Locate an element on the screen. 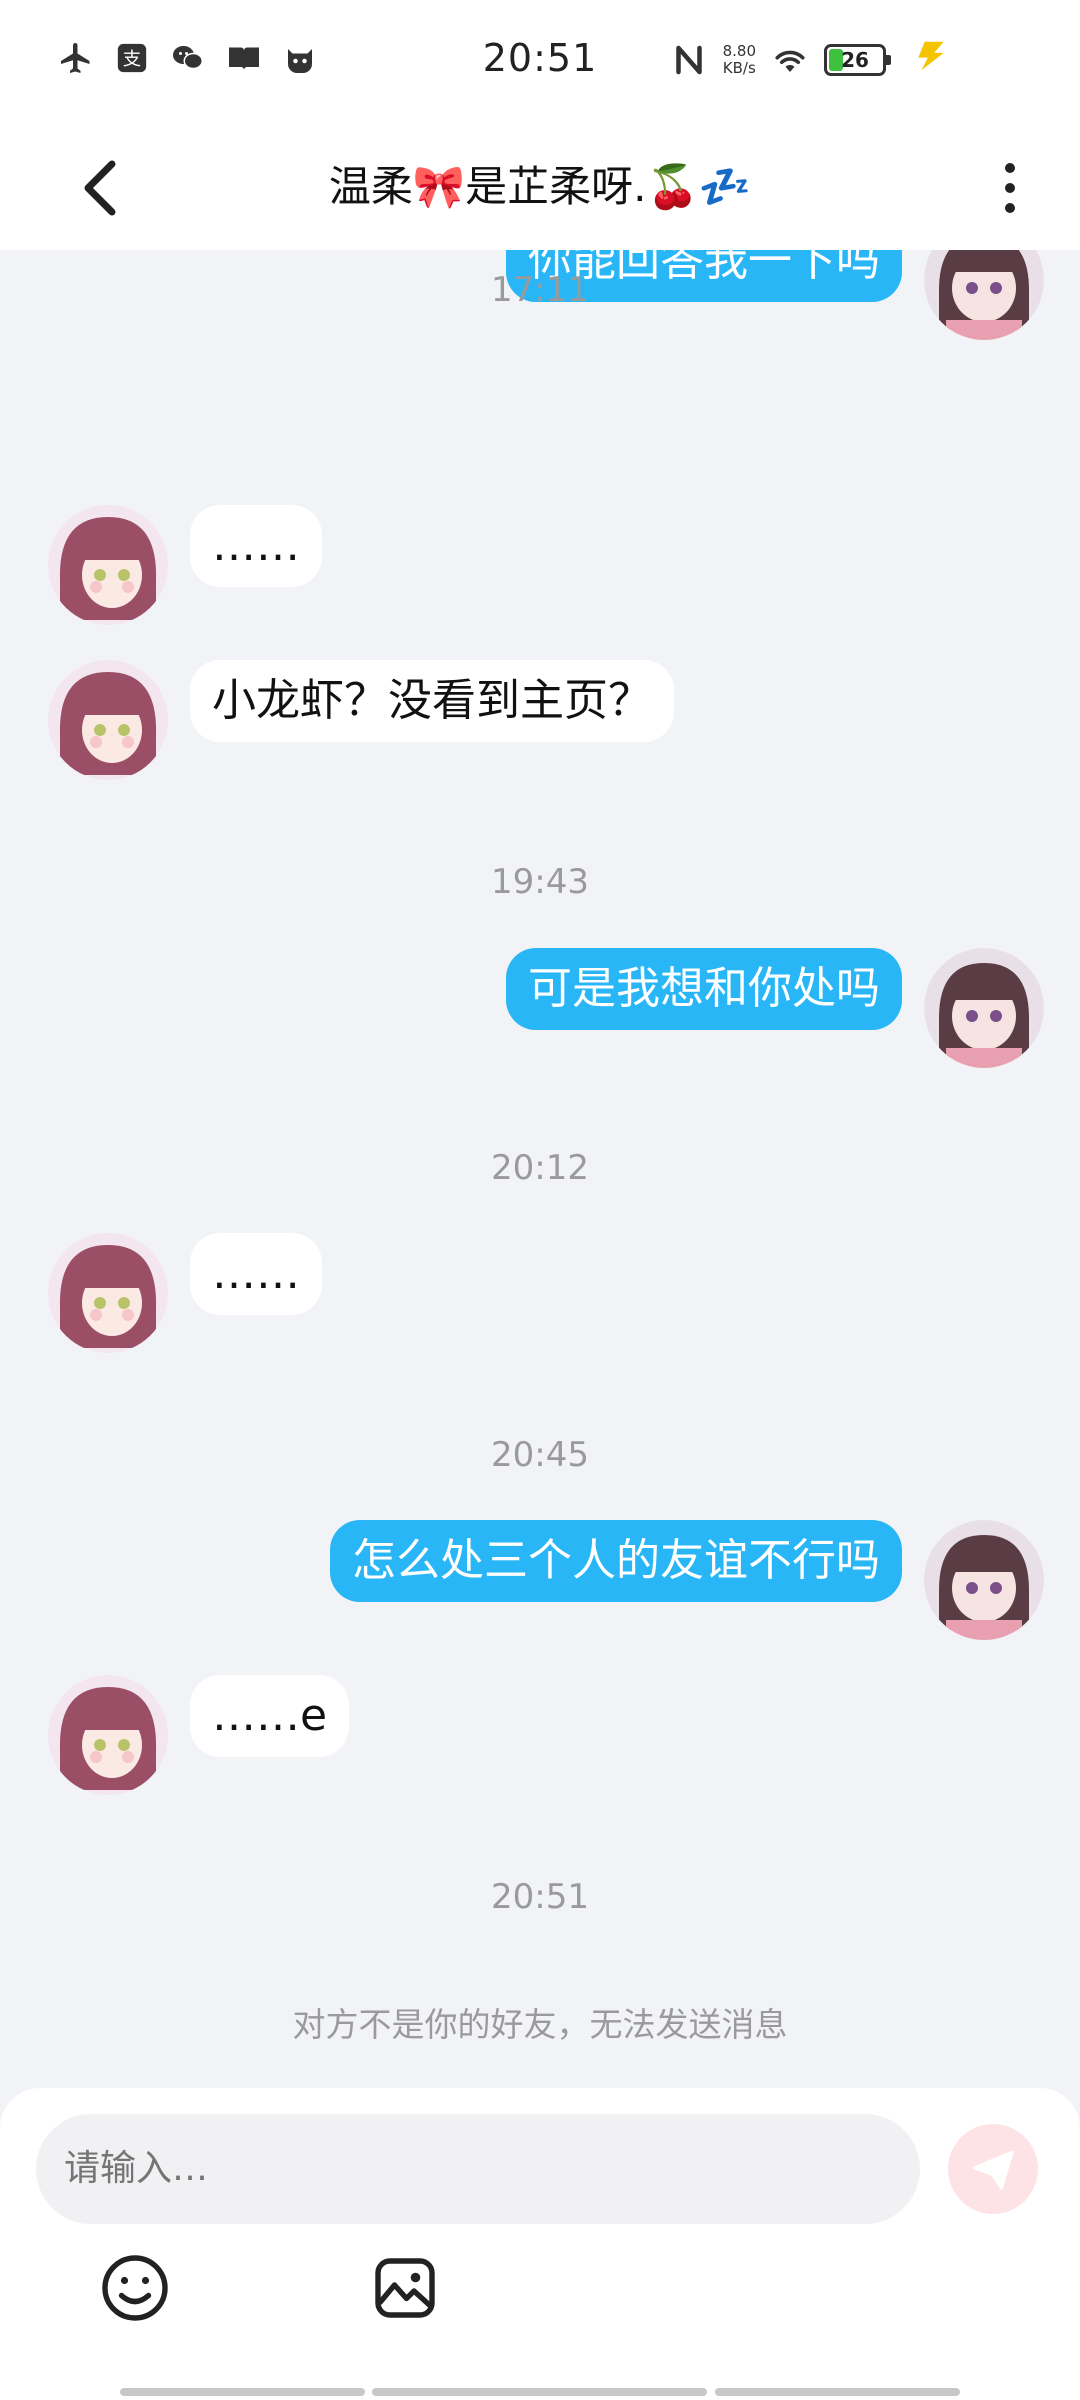 Image resolution: width=1080 pixels, height=2400 pixels. emoji-button is located at coordinates (135, 2288).